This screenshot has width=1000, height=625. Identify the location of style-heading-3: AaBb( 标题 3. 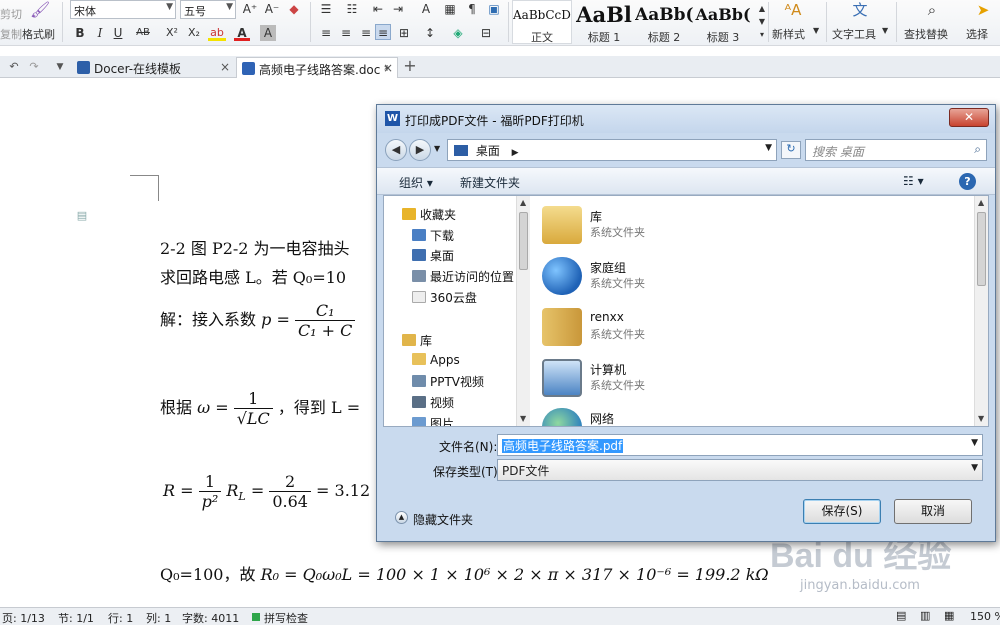
(723, 22).